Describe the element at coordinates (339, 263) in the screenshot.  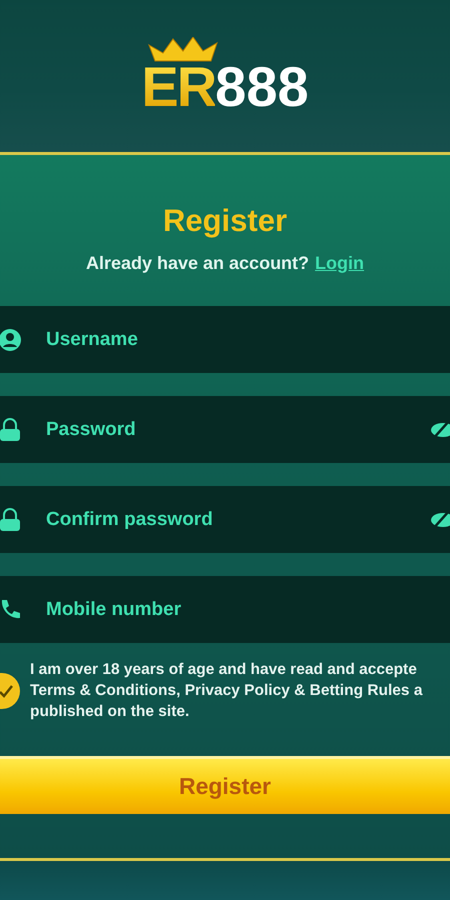
I see `login-link: Login` at that location.